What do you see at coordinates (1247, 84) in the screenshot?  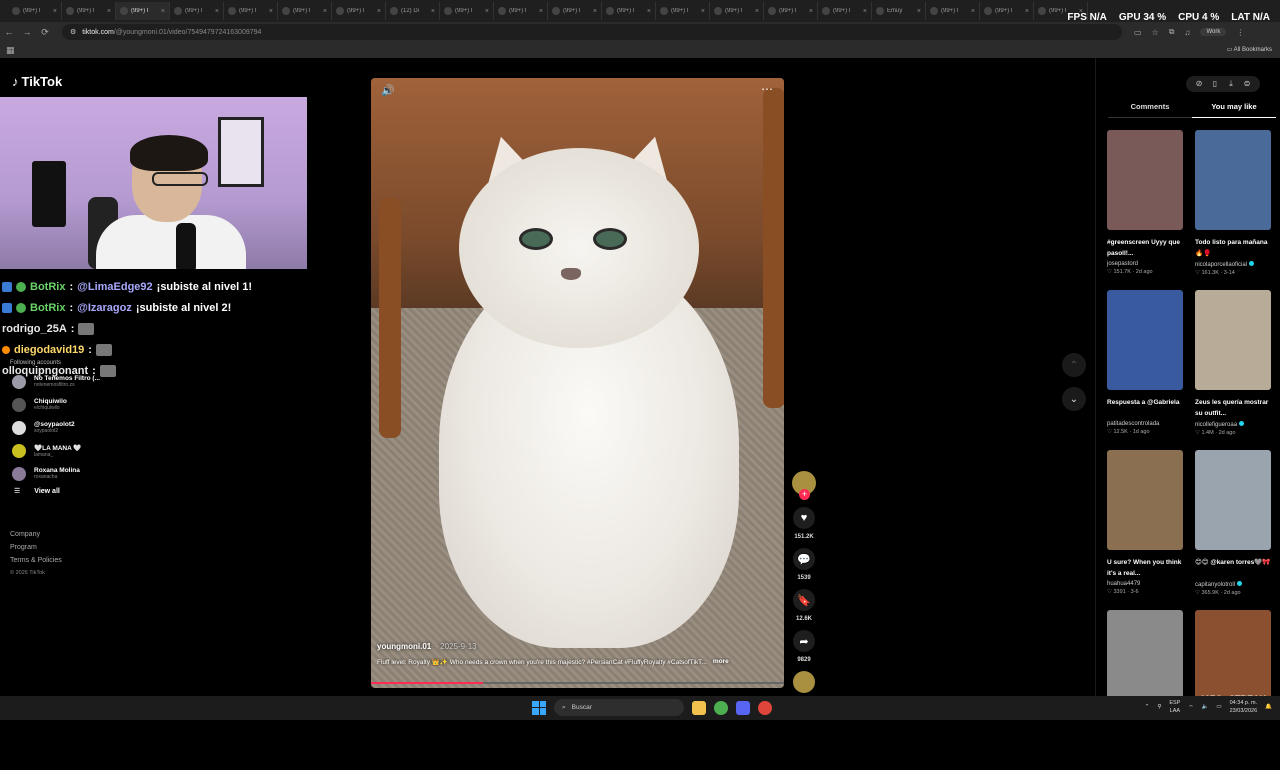 I see `filter-icon: ⊜` at bounding box center [1247, 84].